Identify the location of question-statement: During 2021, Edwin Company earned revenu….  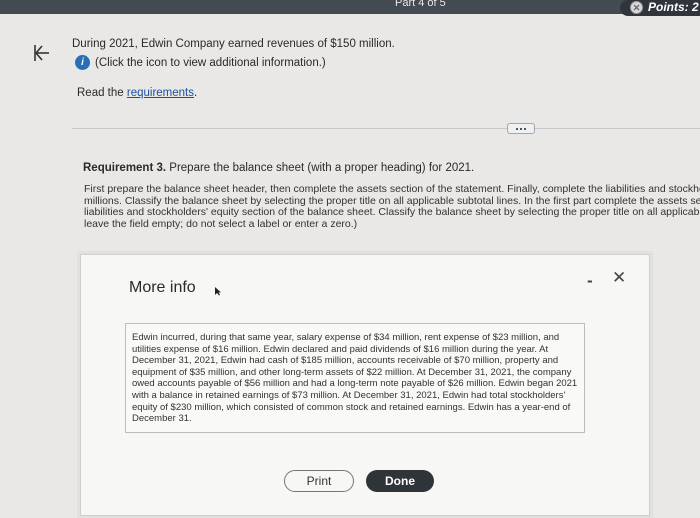
(233, 44).